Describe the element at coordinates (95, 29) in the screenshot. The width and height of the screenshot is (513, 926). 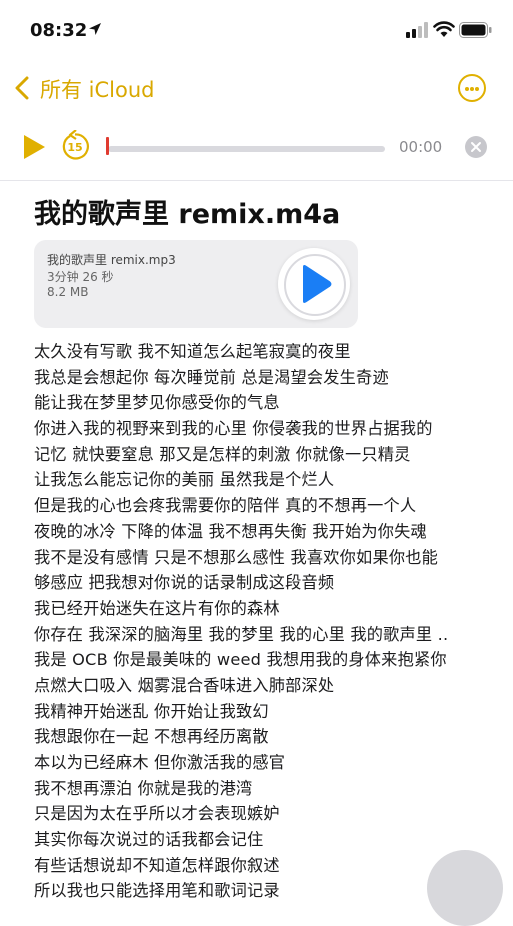
I see `location-arrow-icon` at that location.